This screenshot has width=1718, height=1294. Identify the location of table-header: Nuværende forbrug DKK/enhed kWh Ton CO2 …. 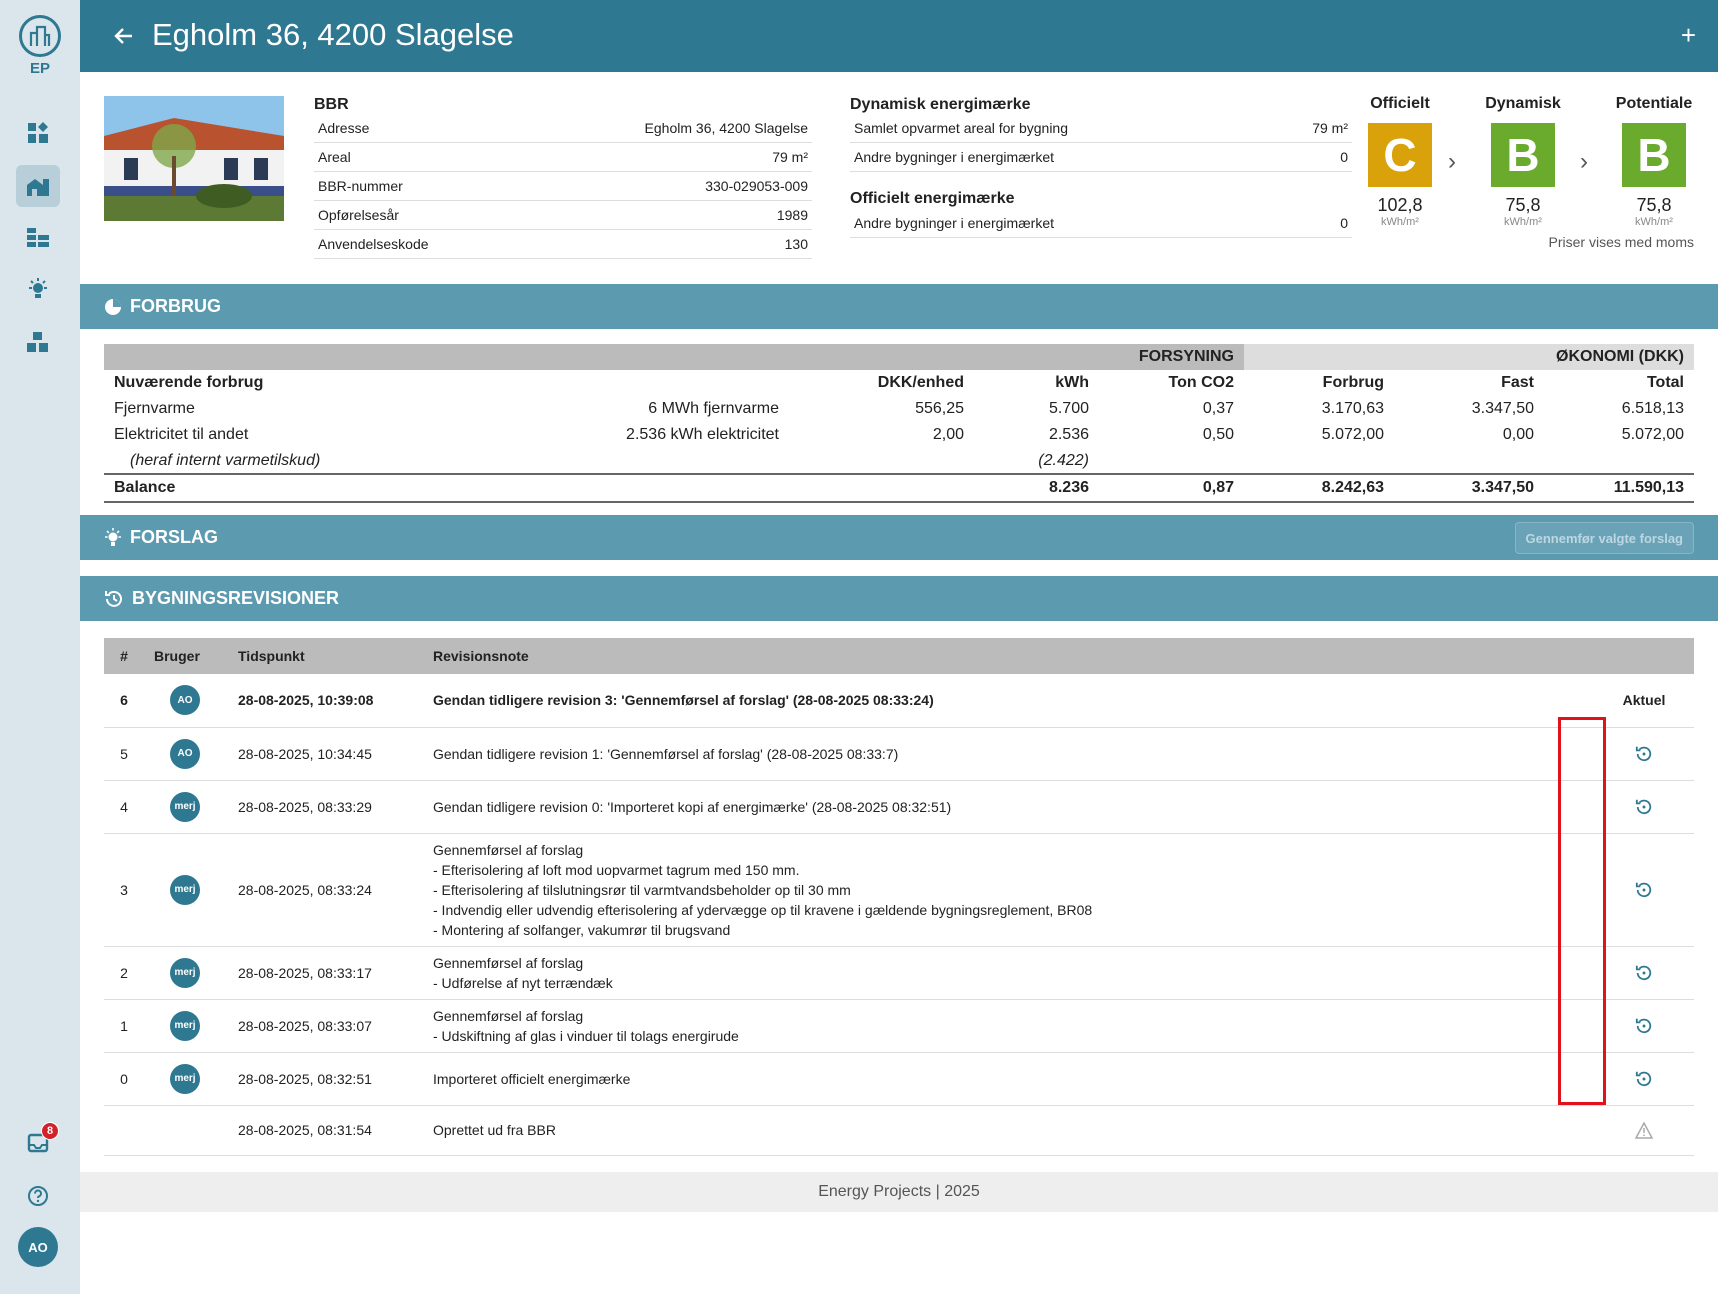
(899, 382).